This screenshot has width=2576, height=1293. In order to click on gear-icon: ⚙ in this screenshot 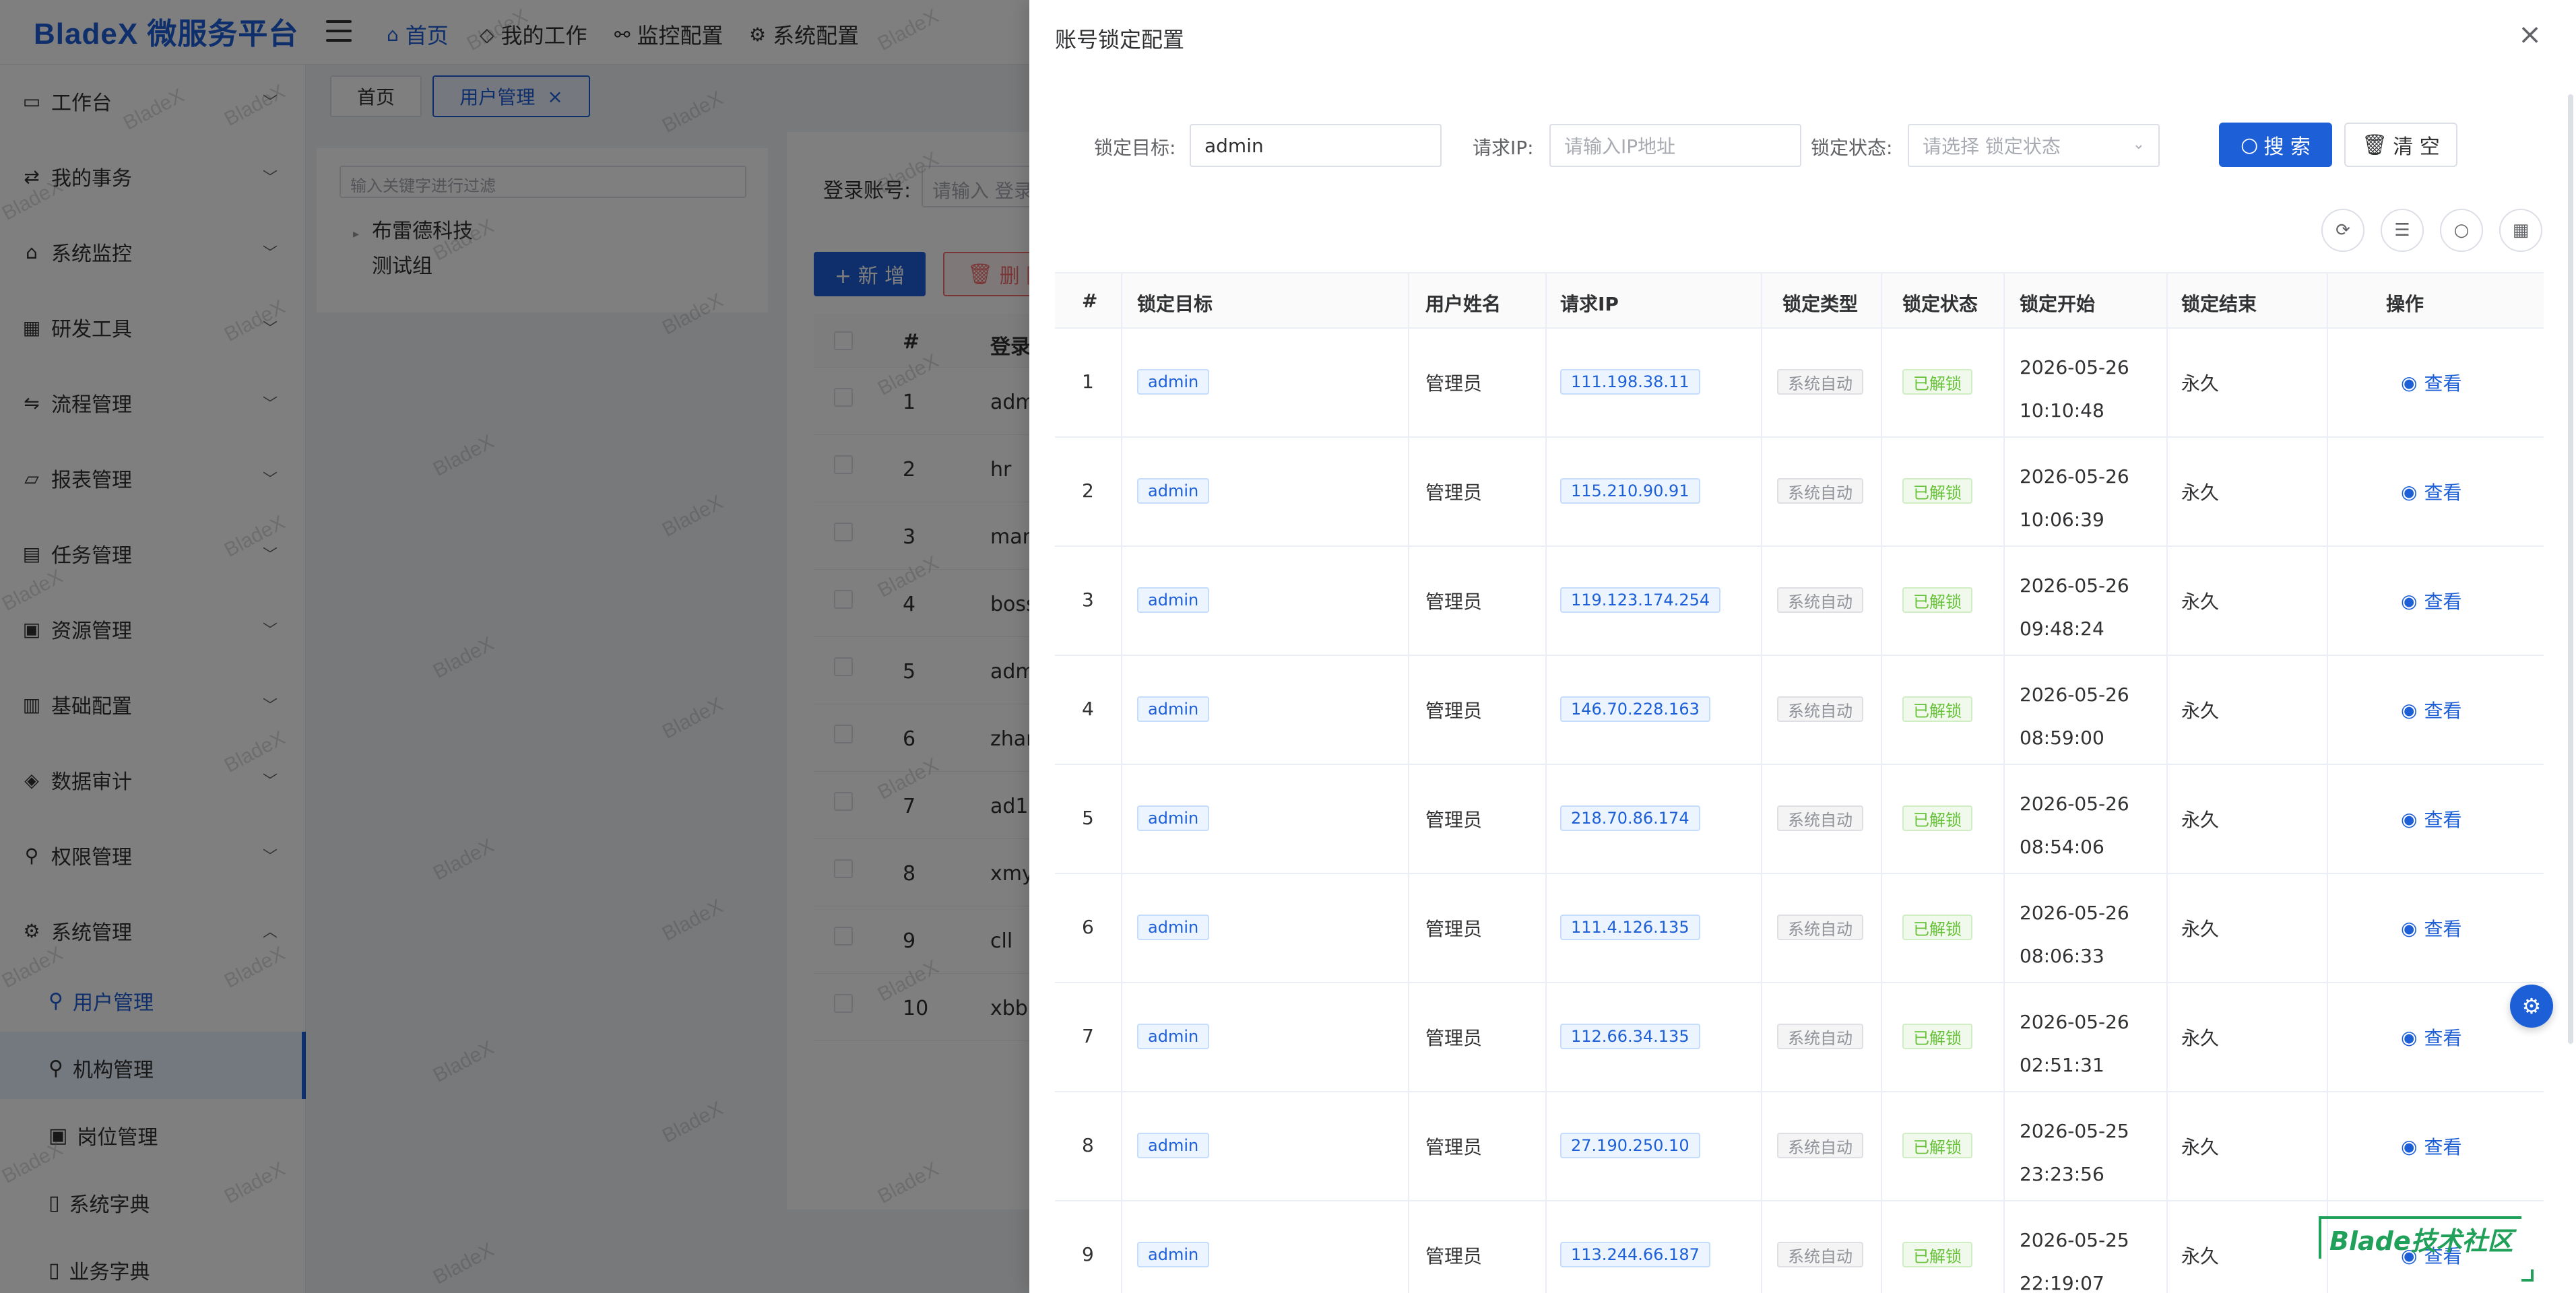, I will do `click(2531, 1006)`.